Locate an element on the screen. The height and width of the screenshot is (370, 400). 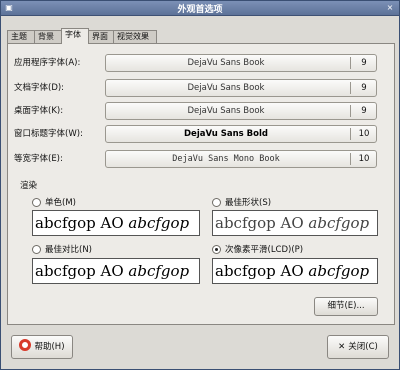
monospace-font-size: 10 is located at coordinates (364, 159).